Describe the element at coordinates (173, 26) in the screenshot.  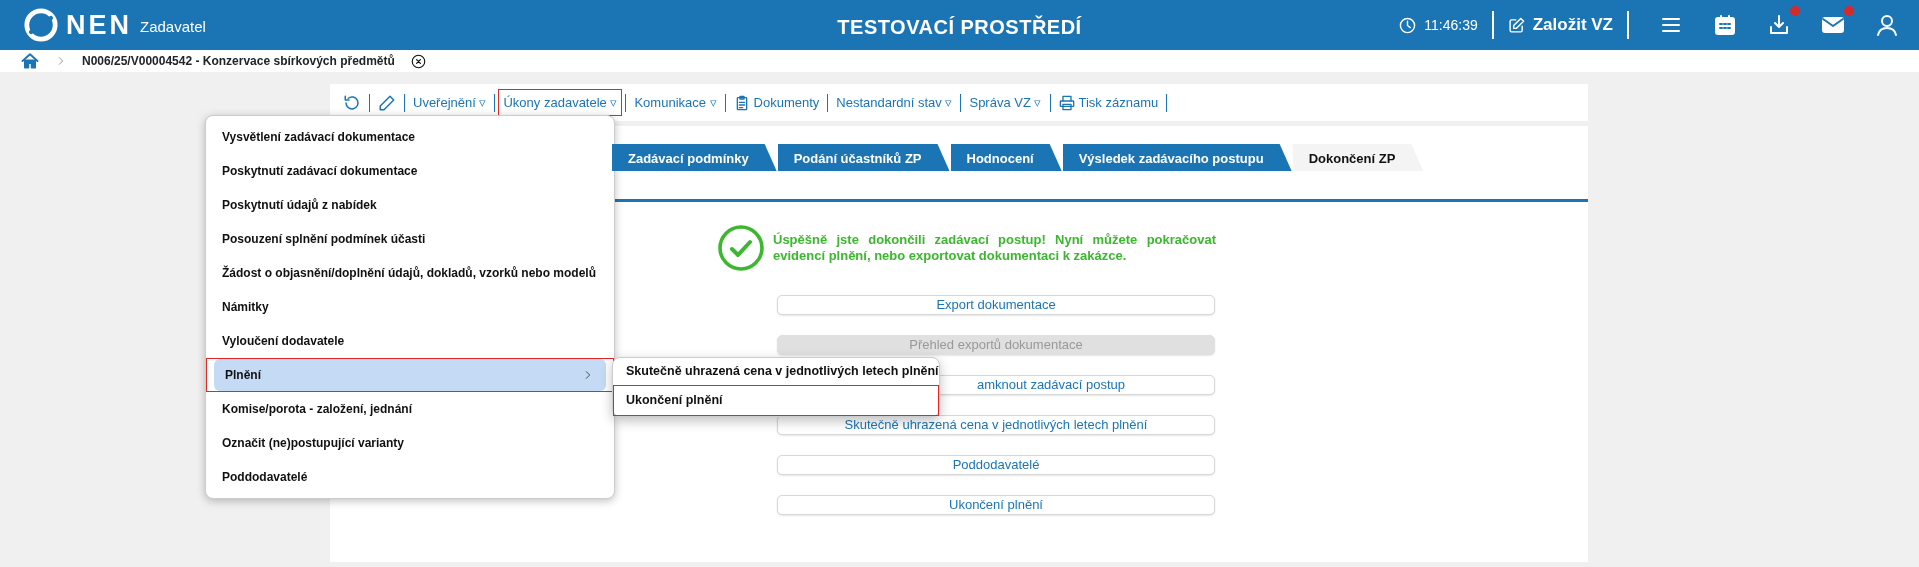
I see `subtitle: Zadavatel` at that location.